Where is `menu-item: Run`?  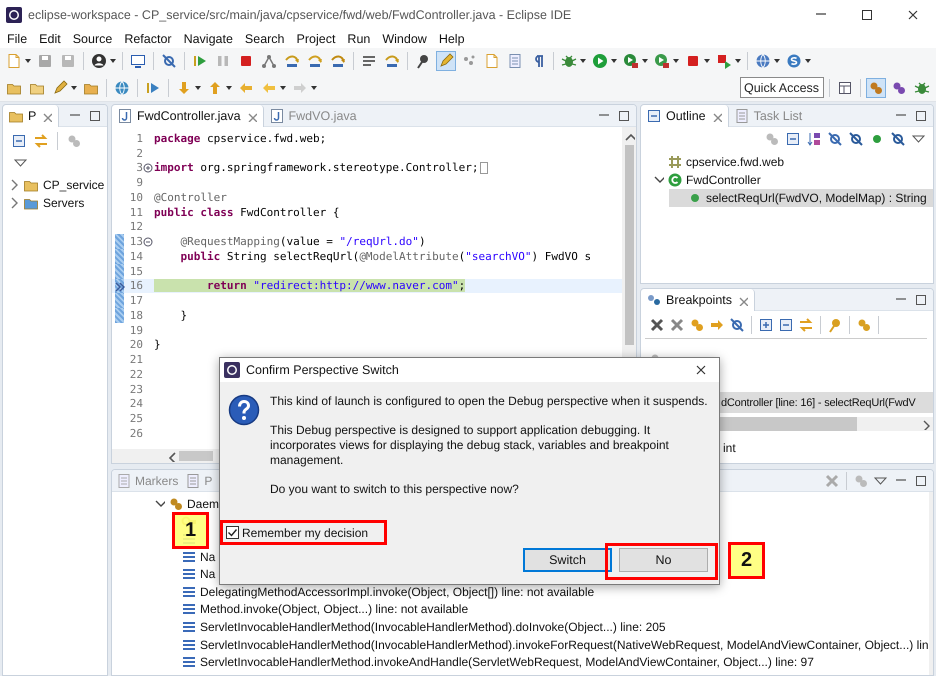 menu-item: Run is located at coordinates (358, 39).